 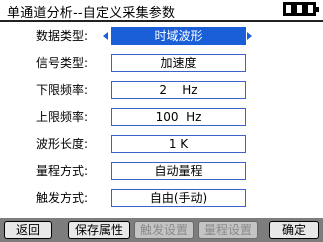 I want to click on trigger-settings-button: 触发设置, so click(x=164, y=230).